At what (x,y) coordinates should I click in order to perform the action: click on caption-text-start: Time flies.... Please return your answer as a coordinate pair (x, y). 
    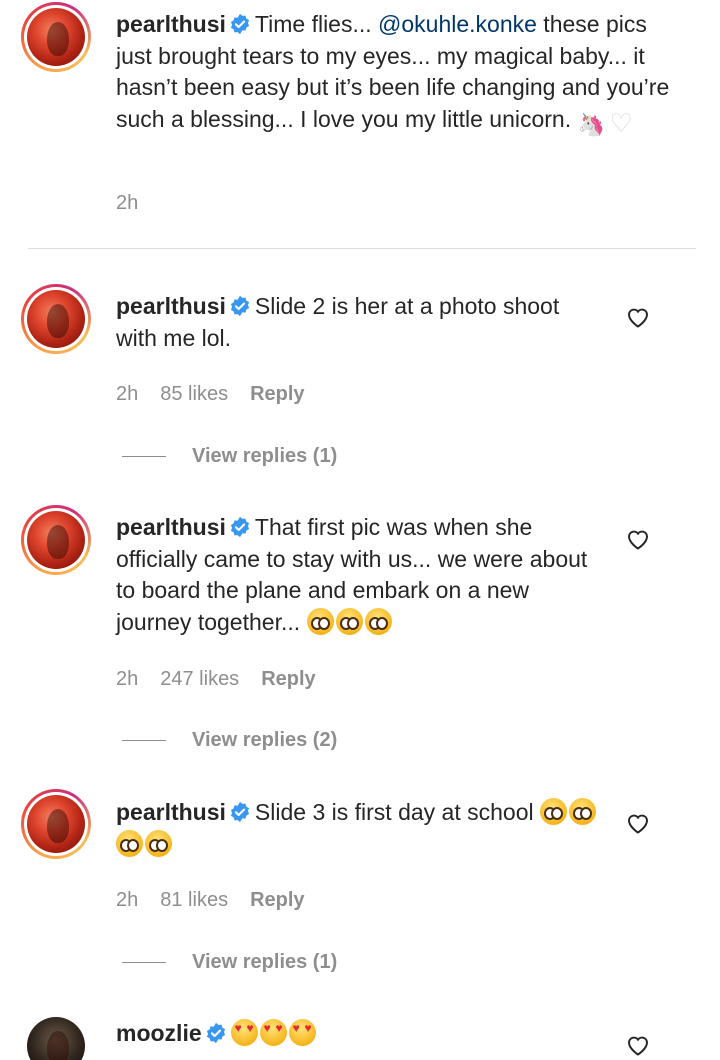
    Looking at the image, I should click on (316, 24).